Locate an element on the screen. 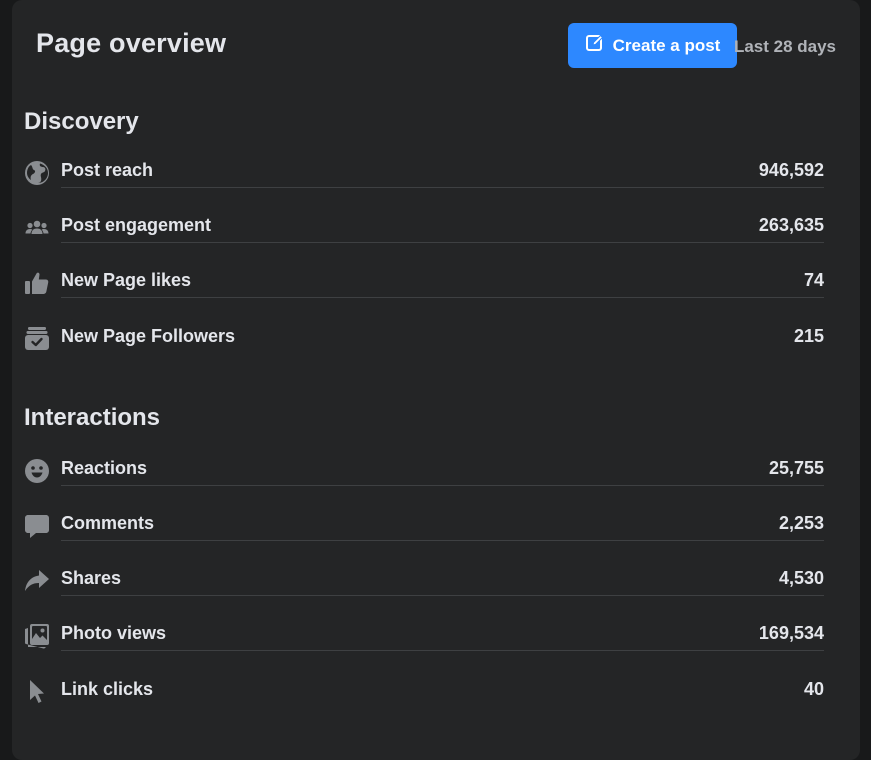  stat-label: New Page likes is located at coordinates (126, 280).